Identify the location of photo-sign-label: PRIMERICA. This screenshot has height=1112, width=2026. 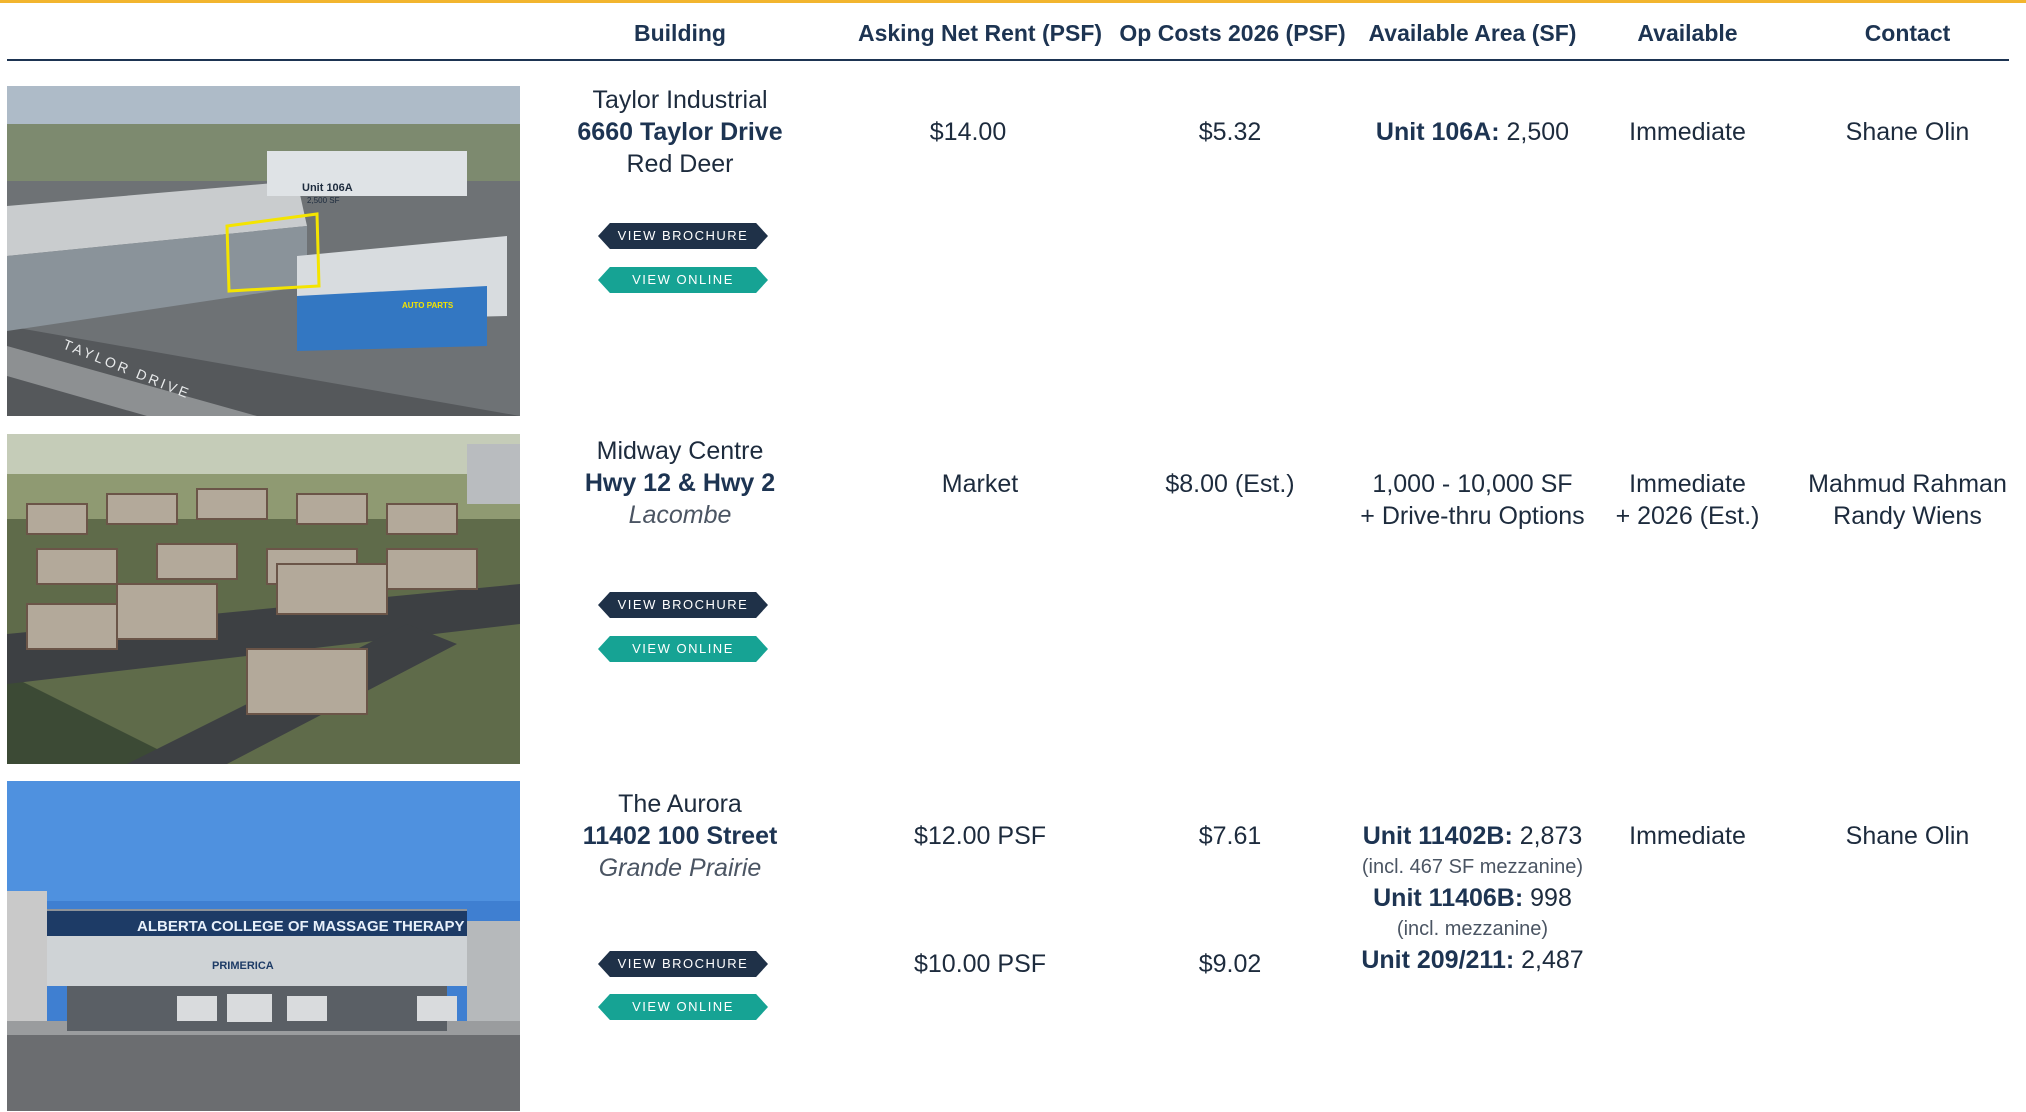
(243, 966).